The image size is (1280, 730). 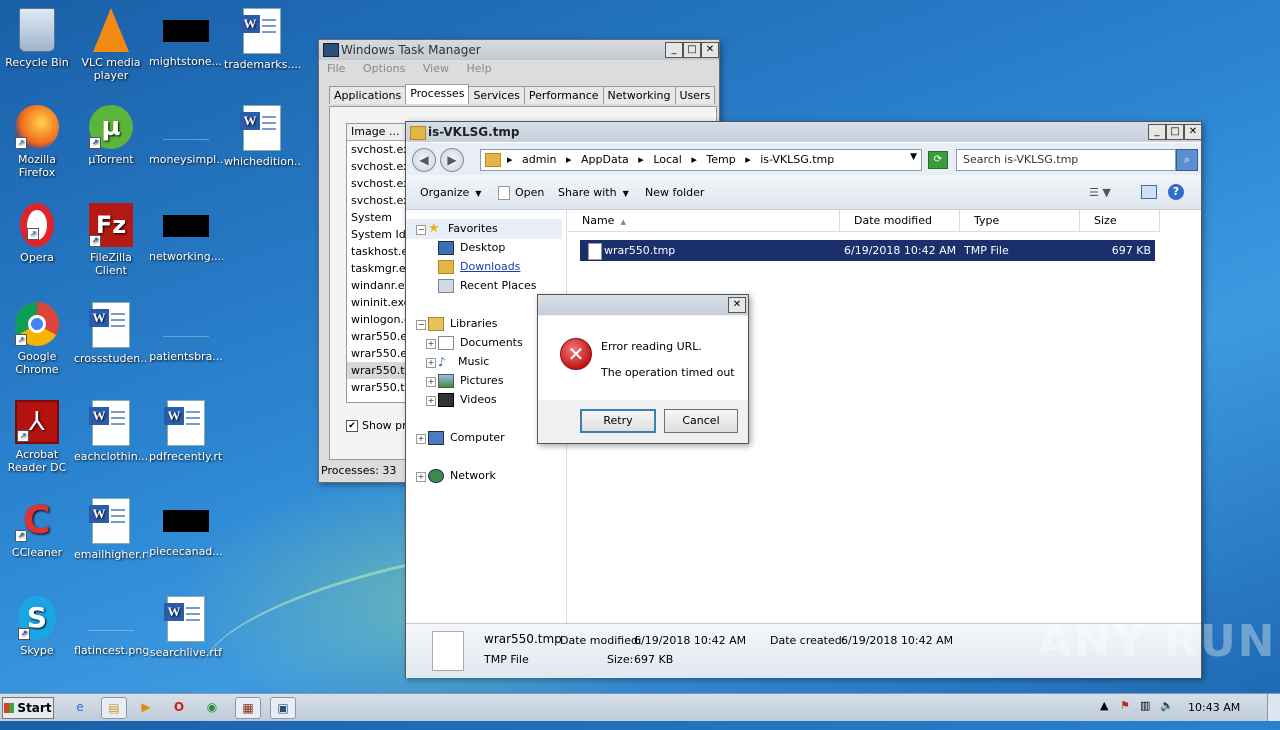 I want to click on chrome-taskbar-icon: ◉, so click(x=212, y=707).